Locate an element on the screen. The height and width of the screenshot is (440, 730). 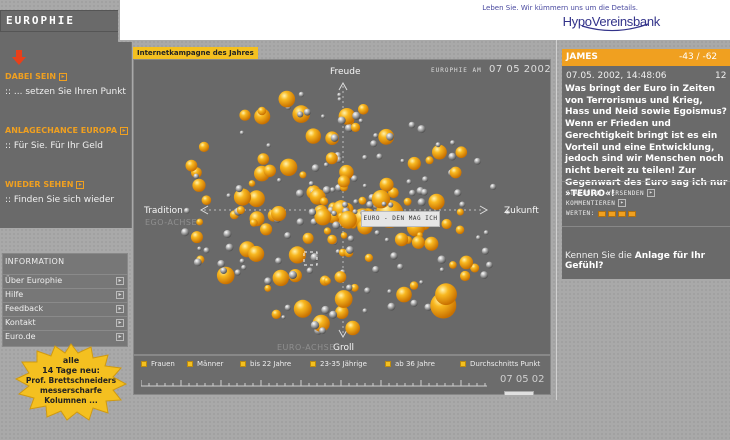
anlage-gefuehl-link: Kennen Sie die Anlage für Ihr Gefühl? is located at coordinates (646, 261).